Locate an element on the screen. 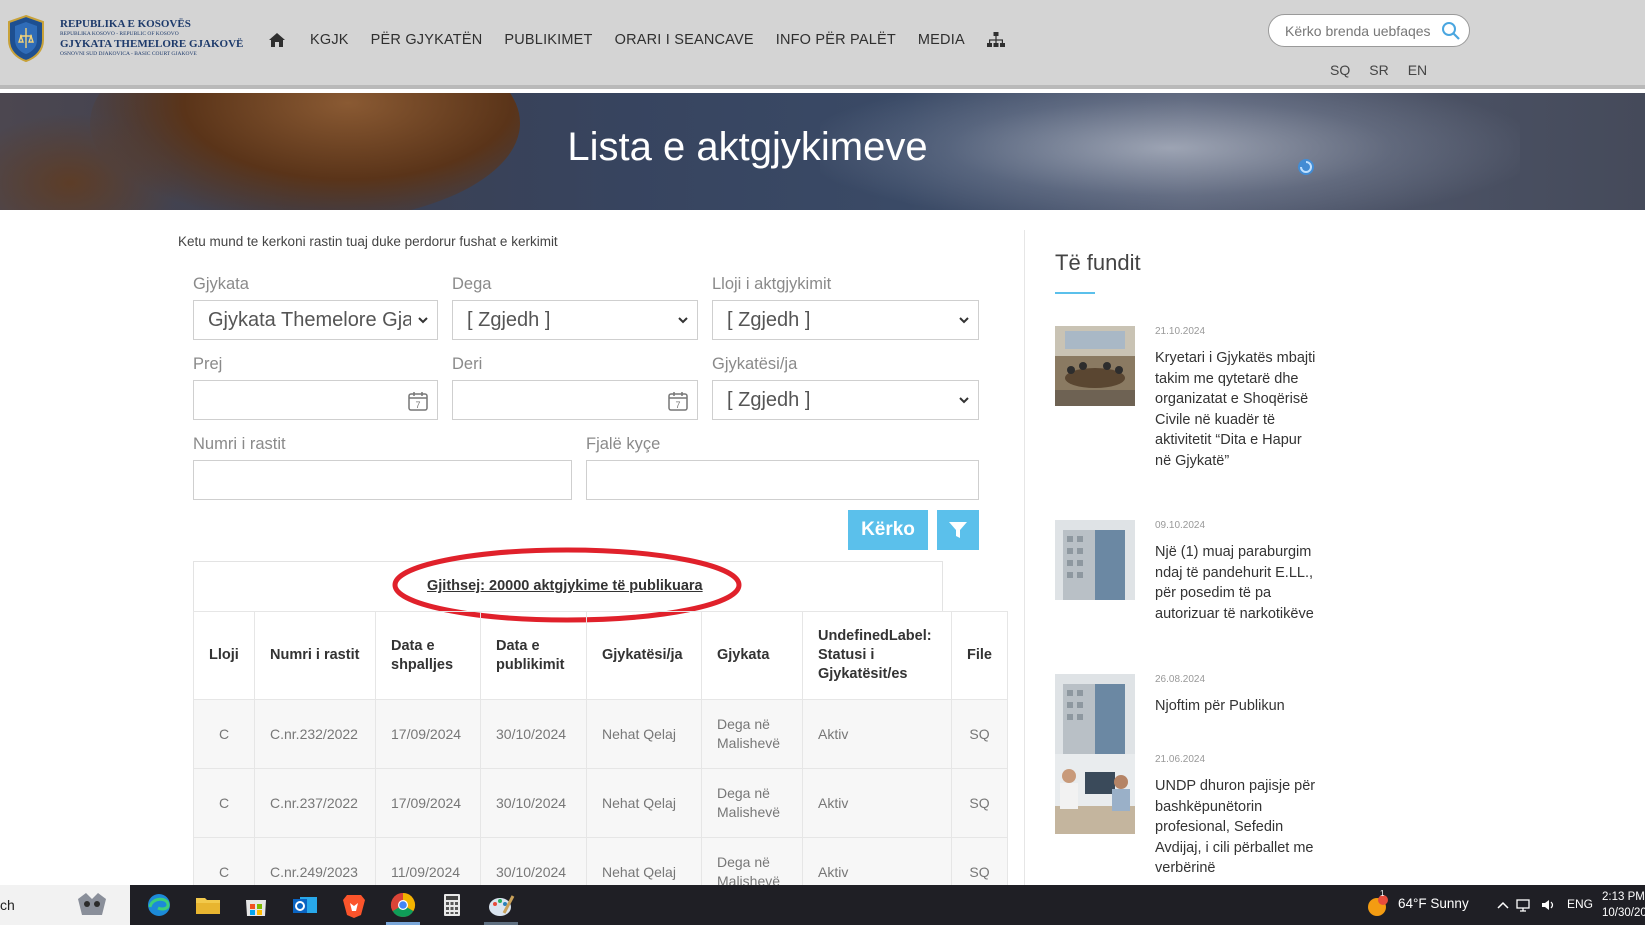 Image resolution: width=1645 pixels, height=925 pixels. branch-select: [ Zgjedh ] is located at coordinates (575, 320).